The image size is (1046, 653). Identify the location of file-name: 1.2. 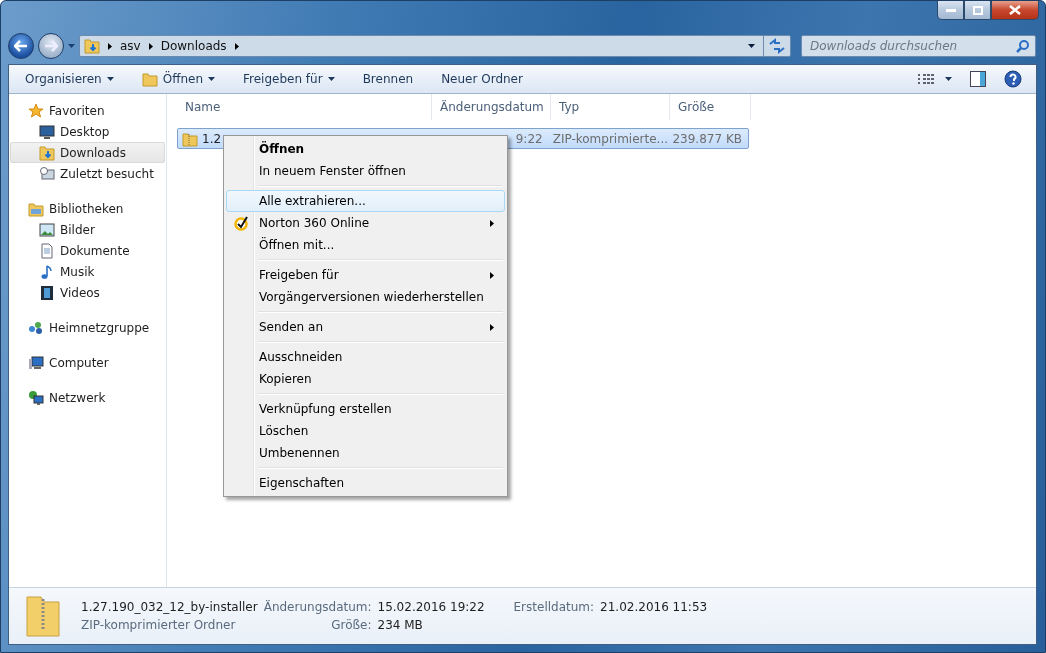
(212, 138).